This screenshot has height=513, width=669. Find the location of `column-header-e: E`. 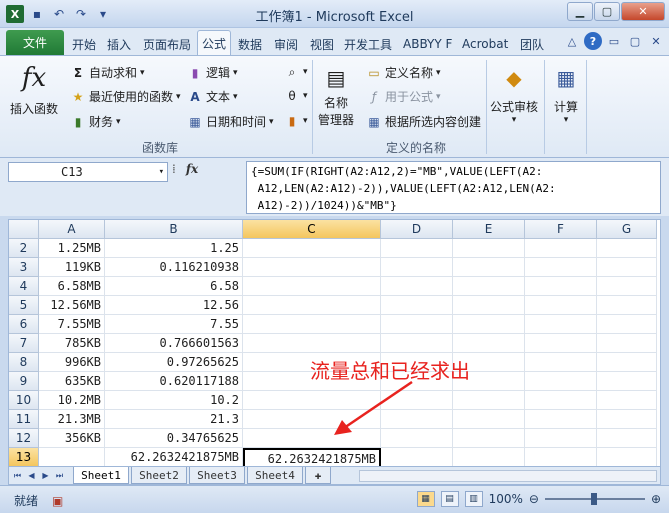

column-header-e: E is located at coordinates (489, 229).